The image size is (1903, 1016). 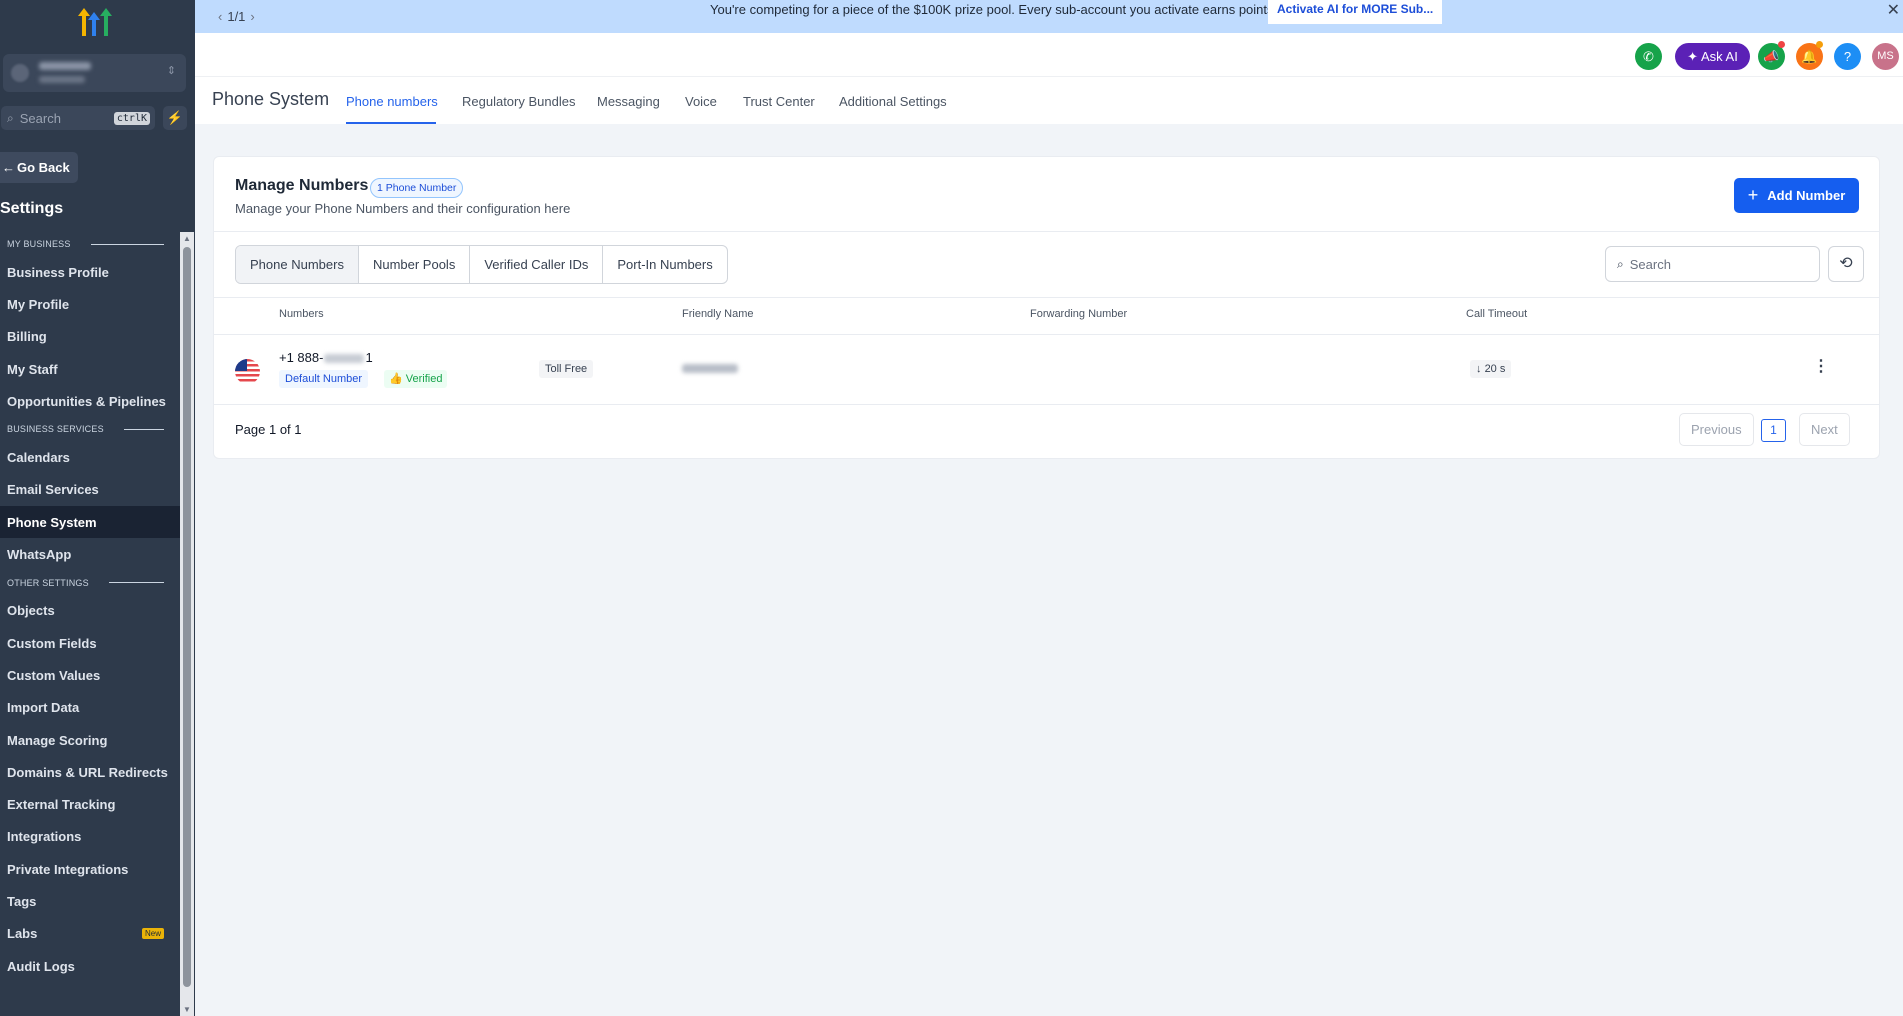 What do you see at coordinates (90, 554) in the screenshot?
I see `sidebar-item-whatsapp: WhatsApp` at bounding box center [90, 554].